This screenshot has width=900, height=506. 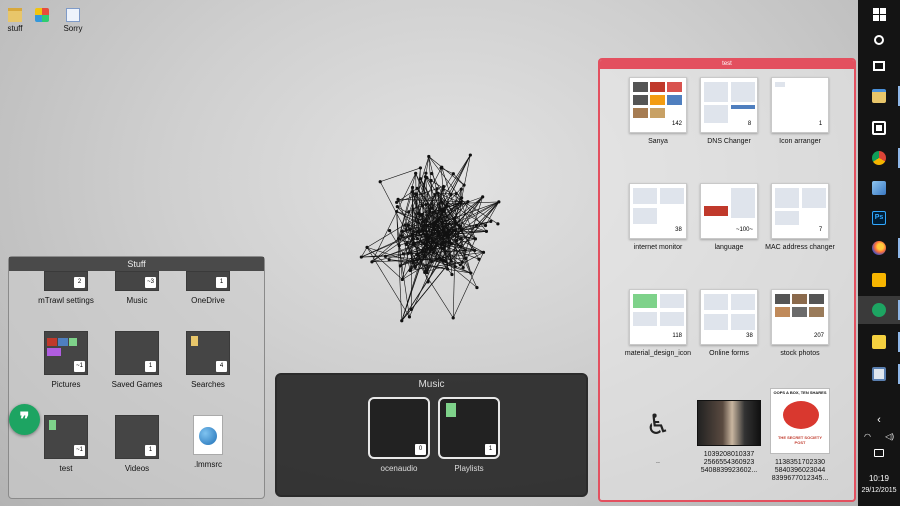 What do you see at coordinates (879, 310) in the screenshot?
I see `hangouts-button` at bounding box center [879, 310].